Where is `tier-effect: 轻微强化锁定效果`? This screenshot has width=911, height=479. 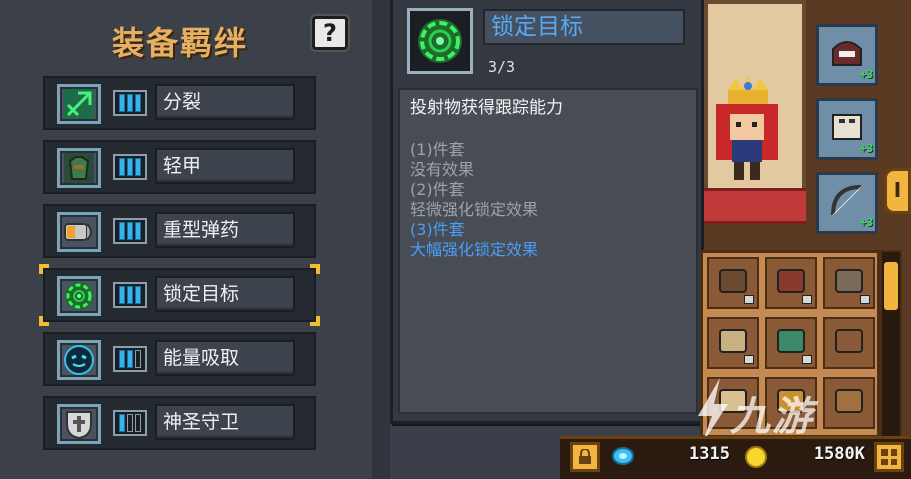 tier-effect: 轻微强化锁定效果 is located at coordinates (474, 209).